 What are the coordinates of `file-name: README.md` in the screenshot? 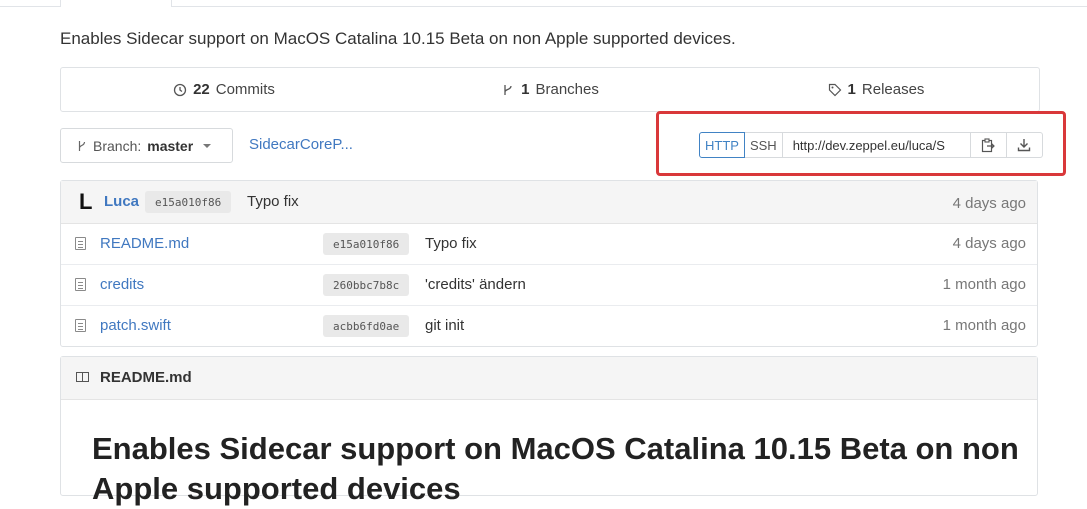 It's located at (144, 243).